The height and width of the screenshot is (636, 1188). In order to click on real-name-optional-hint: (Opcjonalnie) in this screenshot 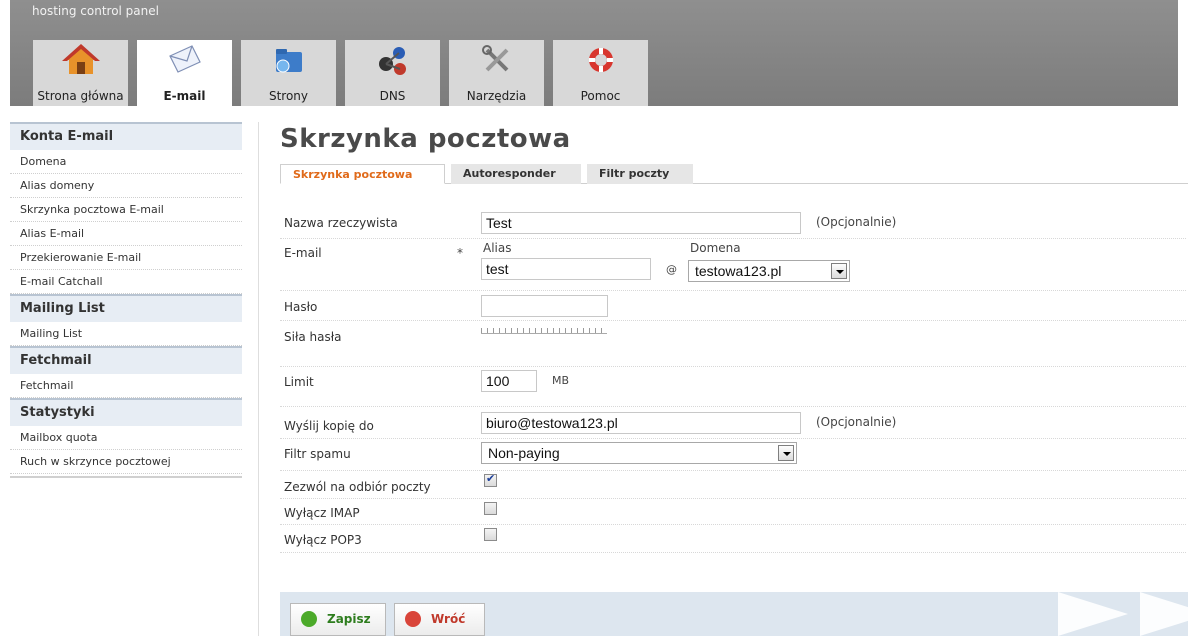, I will do `click(856, 222)`.